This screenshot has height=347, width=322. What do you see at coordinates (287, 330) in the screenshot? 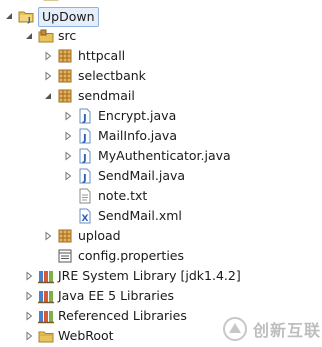
I see `watermark-text: 创新互联` at bounding box center [287, 330].